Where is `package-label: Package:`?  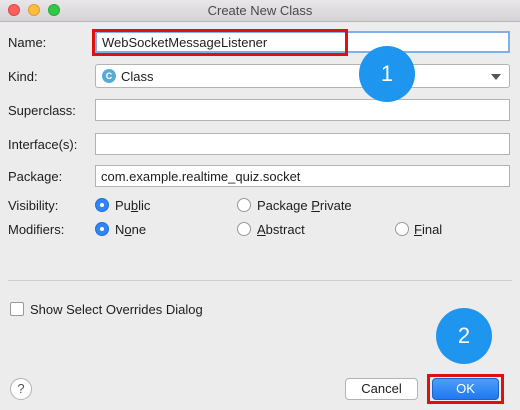
package-label: Package: is located at coordinates (35, 176).